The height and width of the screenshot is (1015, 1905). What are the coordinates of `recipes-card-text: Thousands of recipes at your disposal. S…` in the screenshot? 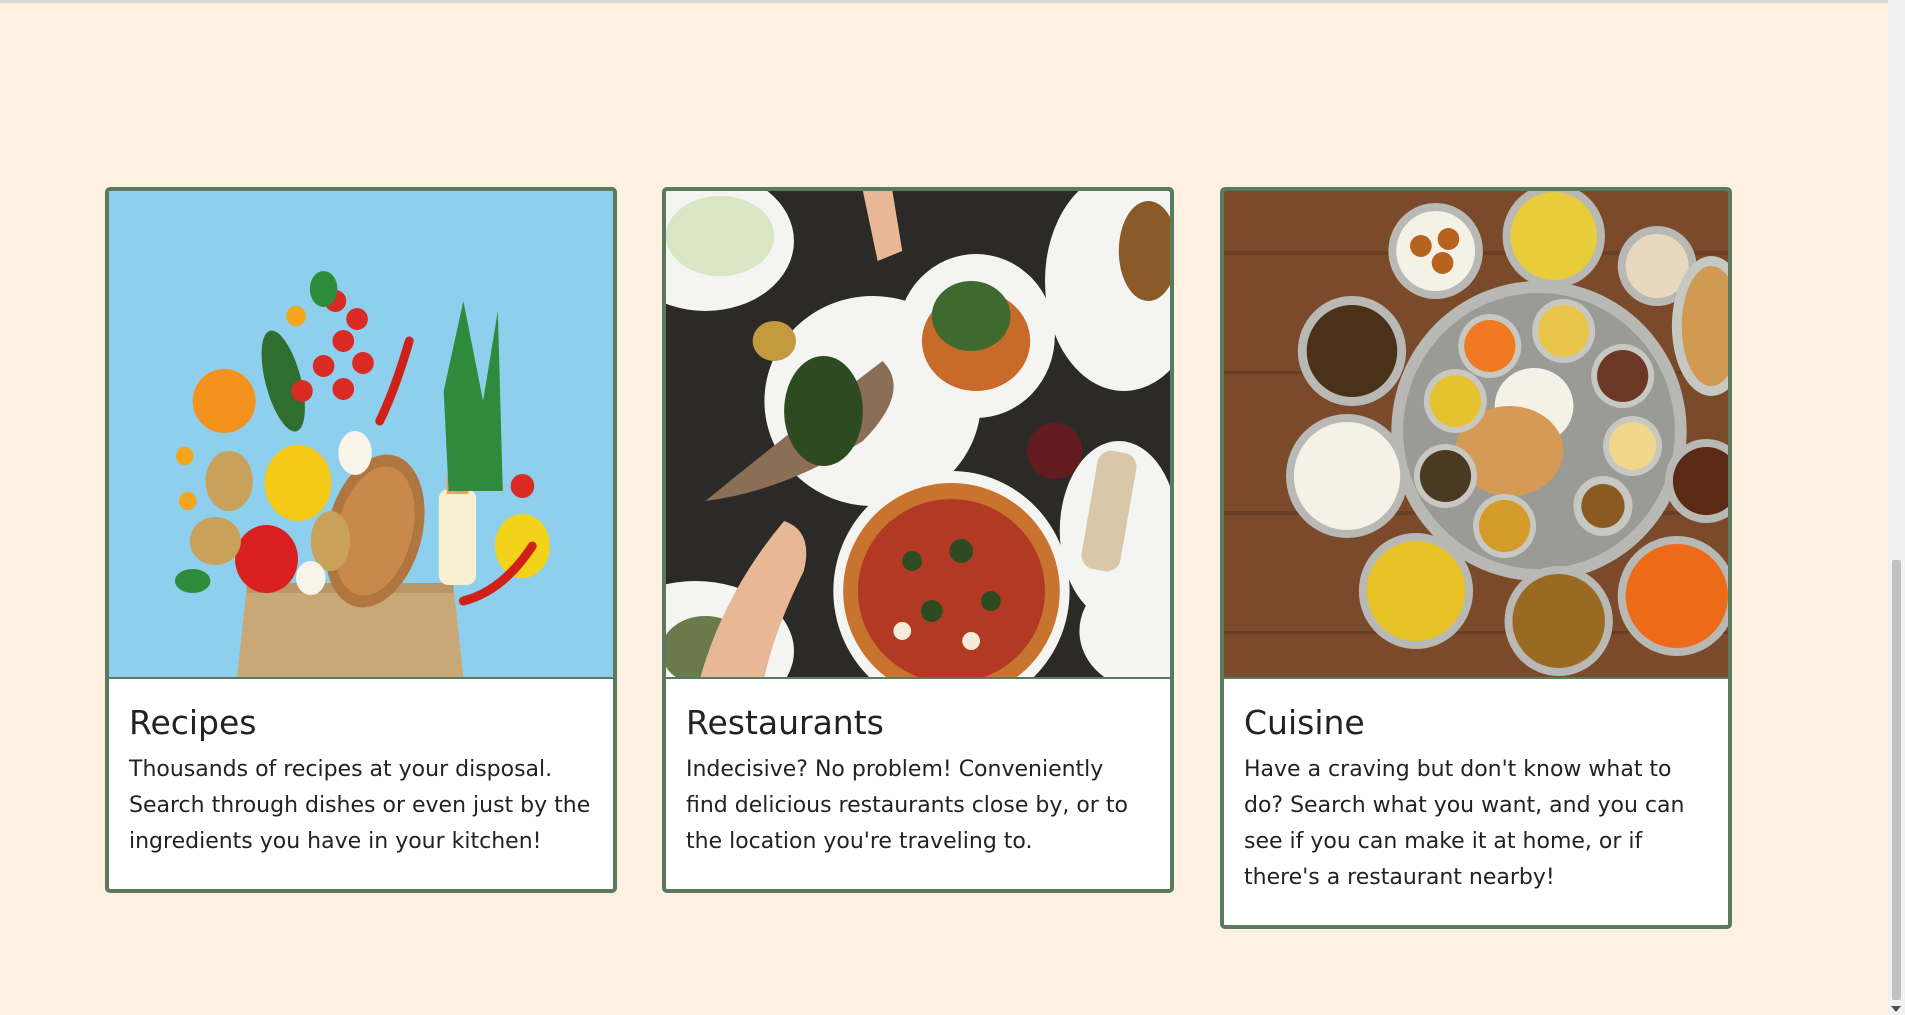 It's located at (360, 805).